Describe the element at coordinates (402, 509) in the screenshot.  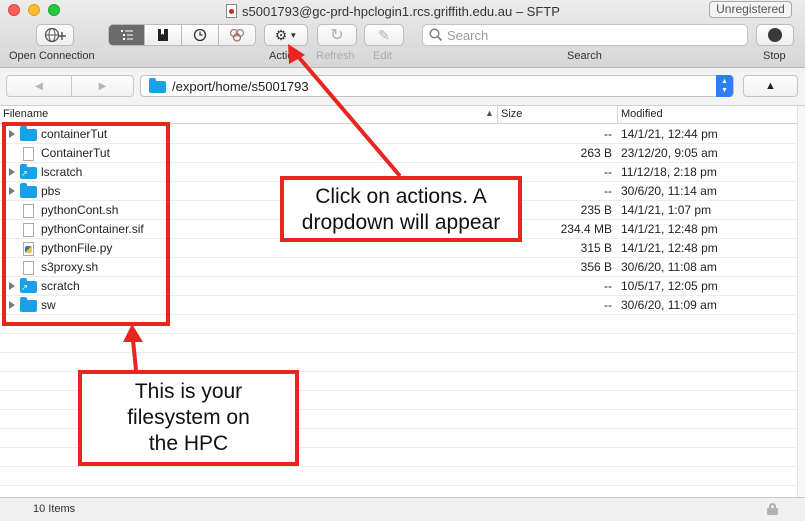
I see `status-bar: 10 Items` at that location.